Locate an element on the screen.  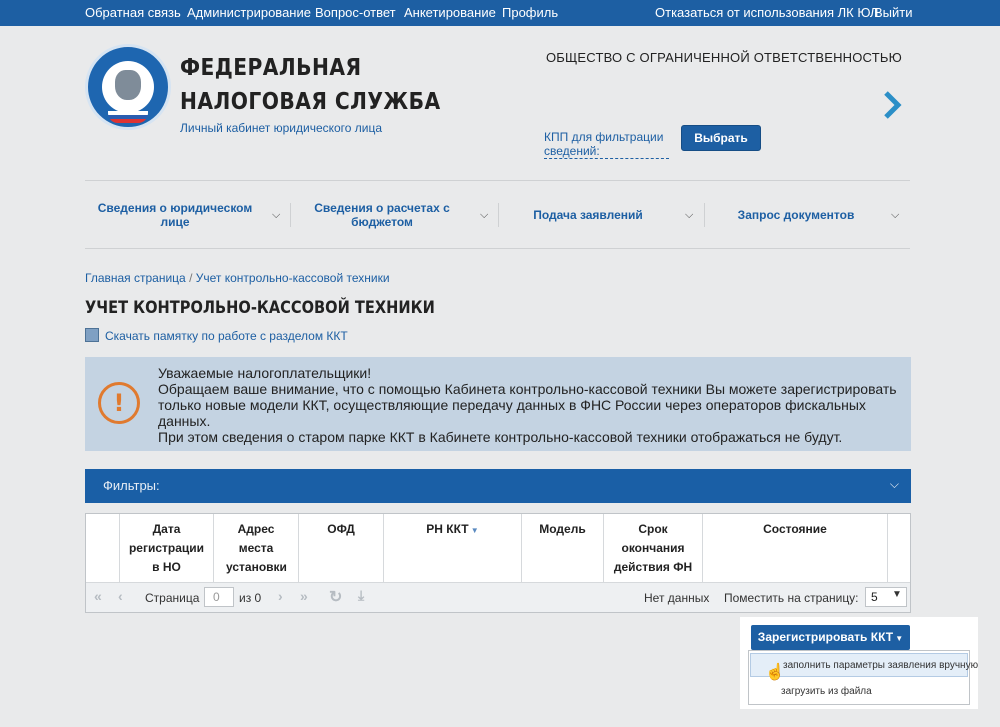
nav-item-documents: Запрос документов ⌵ is located at coordinates (807, 215).